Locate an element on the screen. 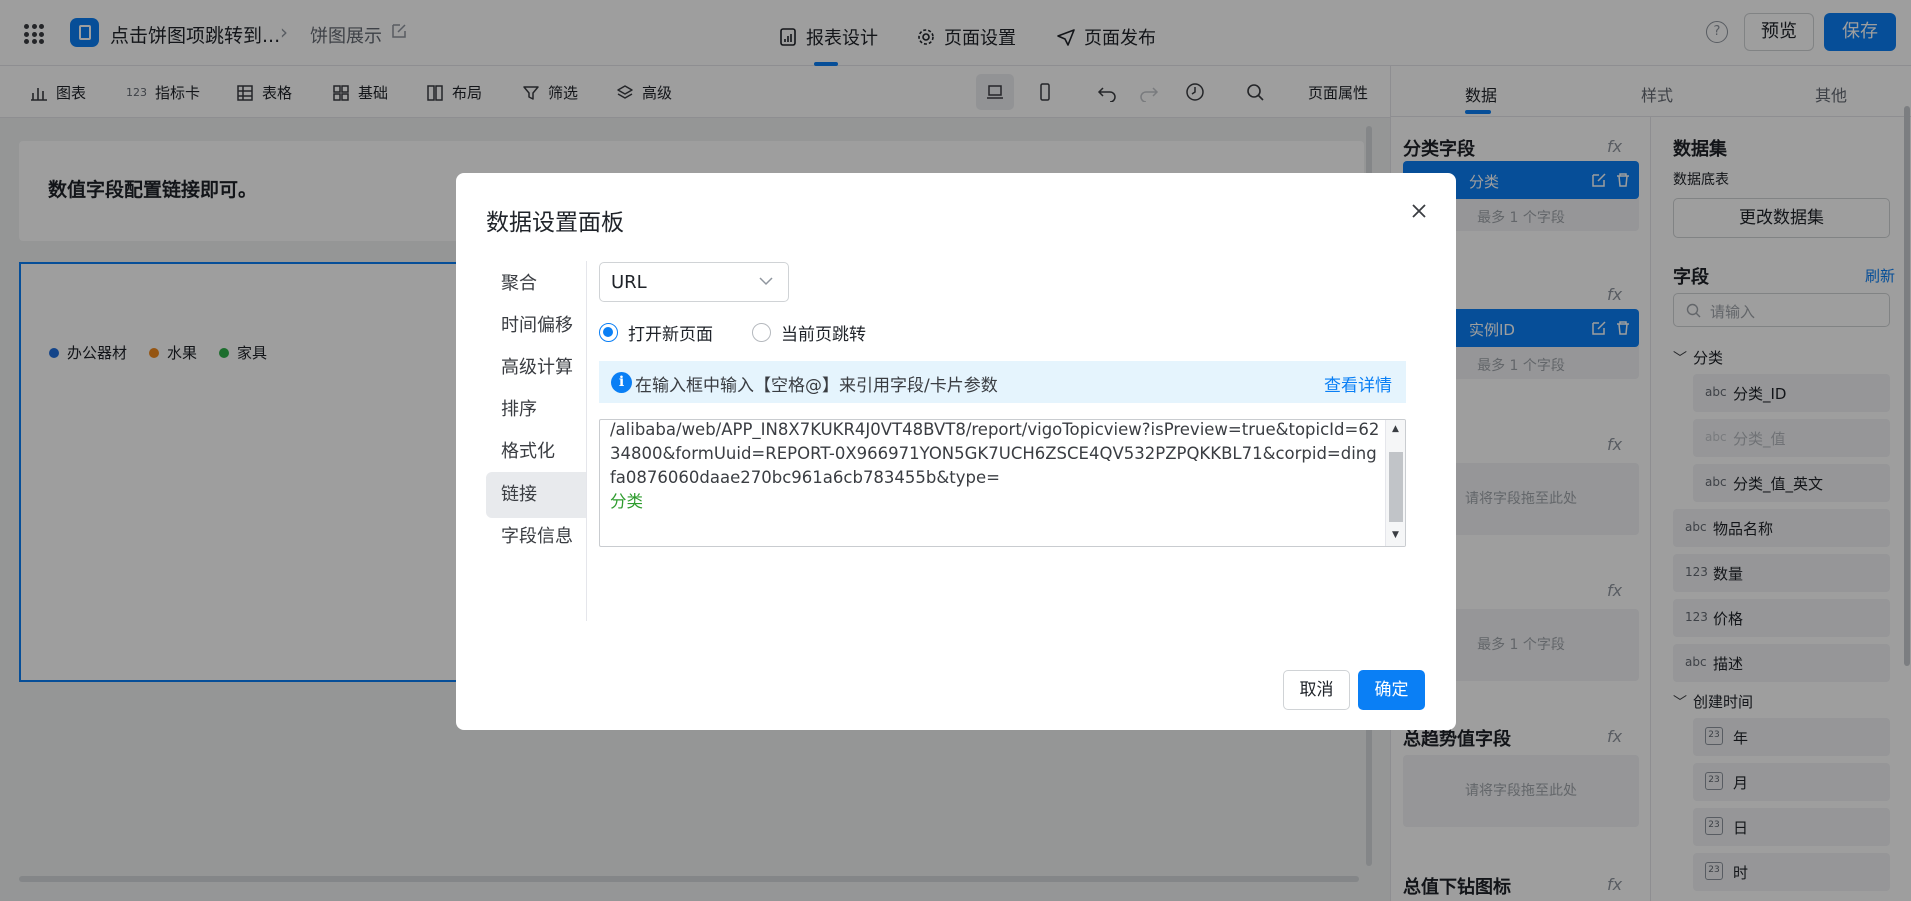  chevron-down-icon is located at coordinates (766, 281).